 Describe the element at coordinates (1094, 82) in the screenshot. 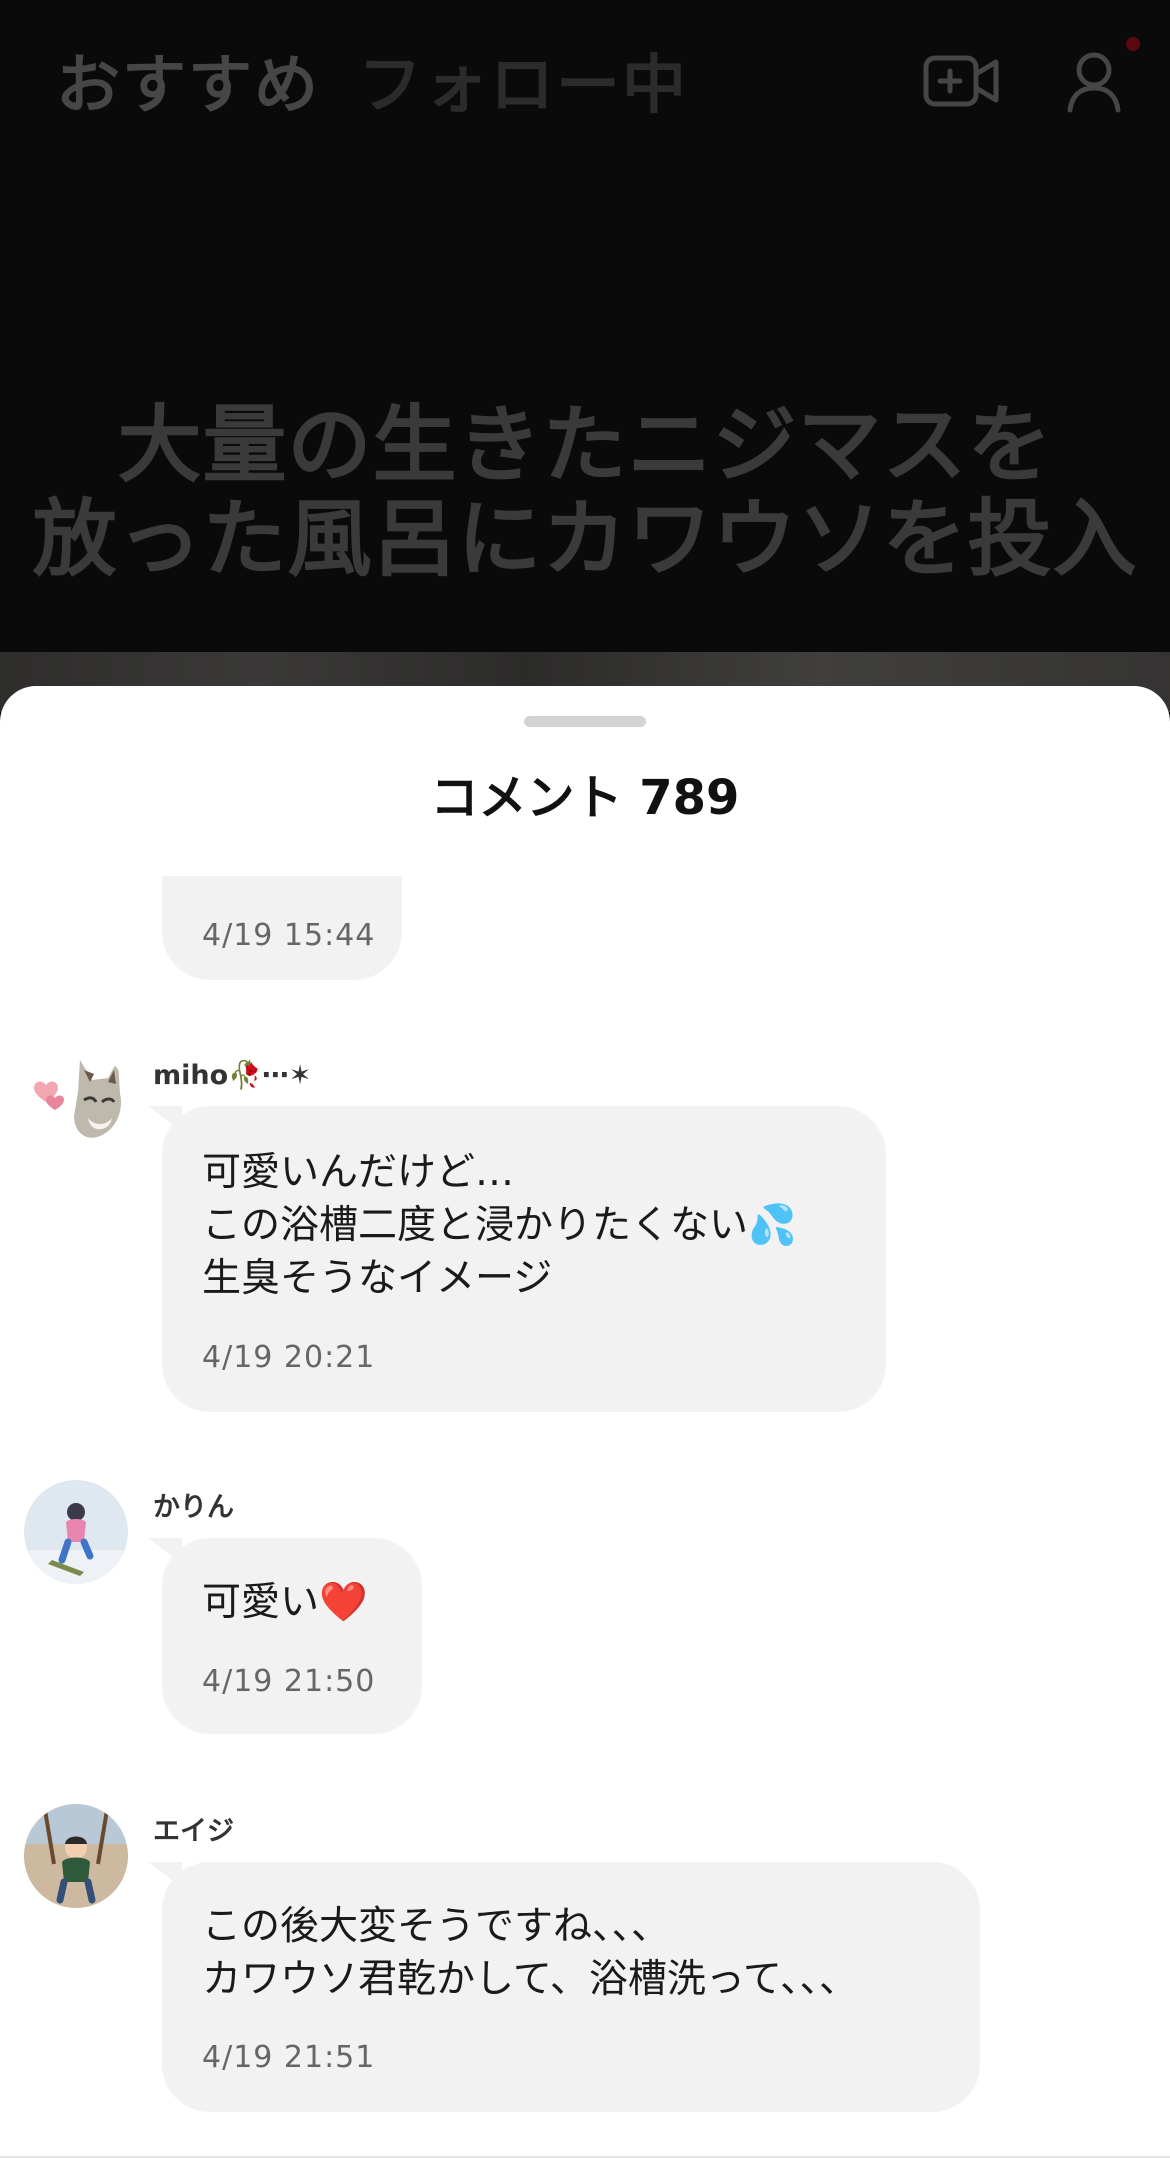

I see `profile-icon` at that location.